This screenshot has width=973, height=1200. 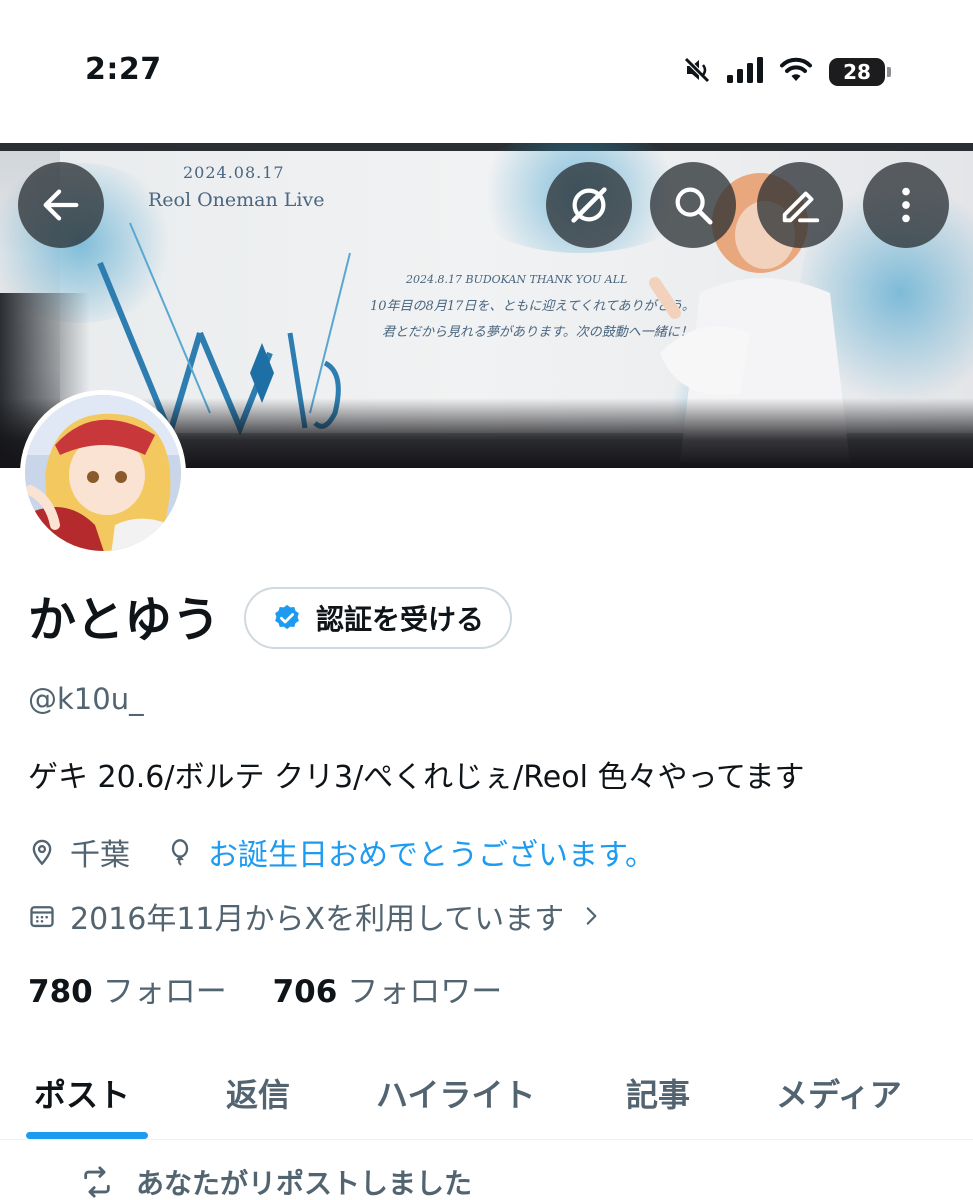 What do you see at coordinates (857, 72) in the screenshot?
I see `battery-level: 28` at bounding box center [857, 72].